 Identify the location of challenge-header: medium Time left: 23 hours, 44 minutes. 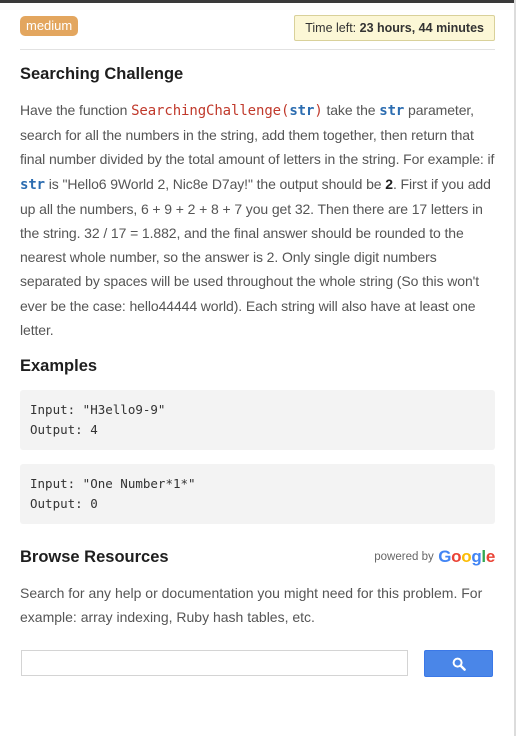
(257, 28).